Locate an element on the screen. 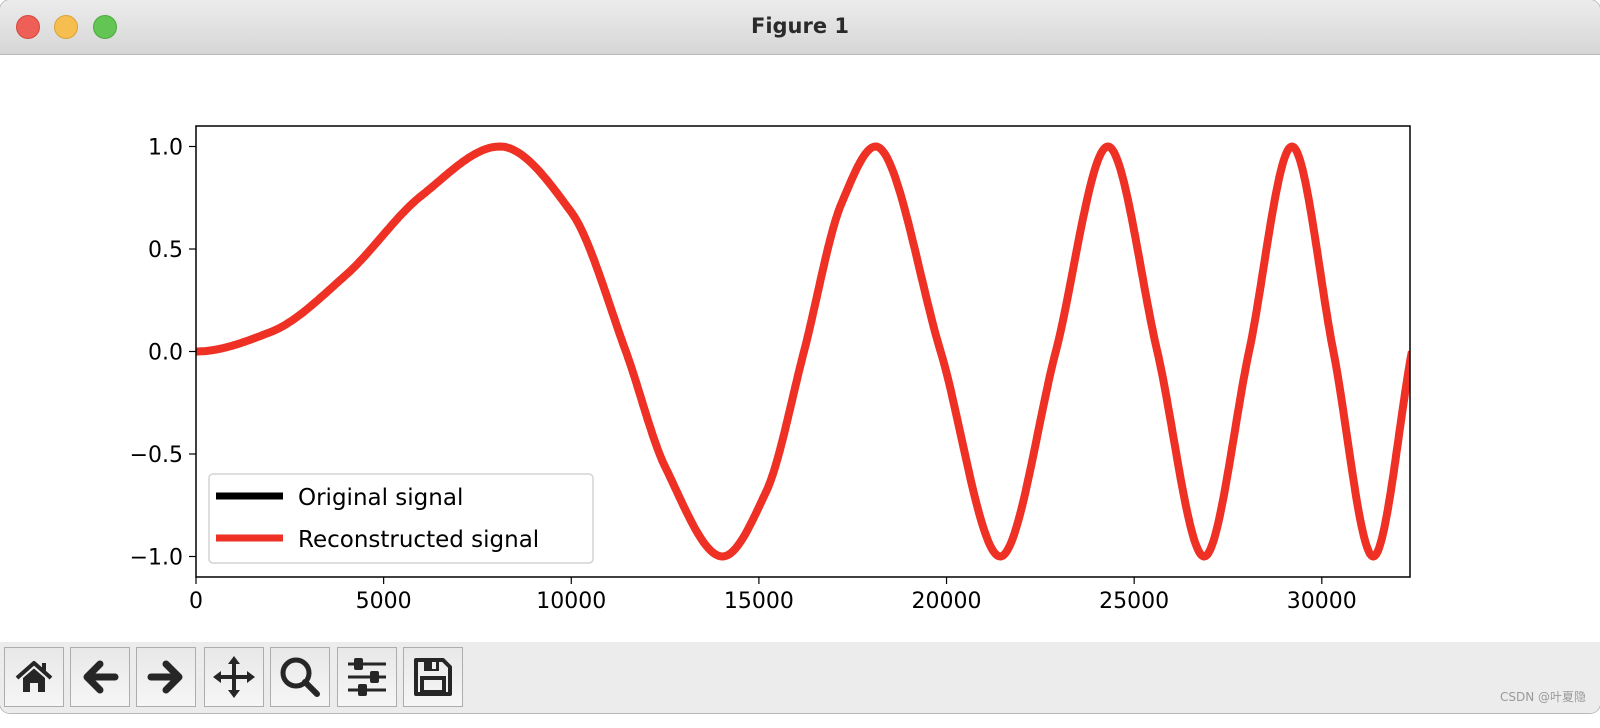  window-title: Figure 1 is located at coordinates (800, 26).